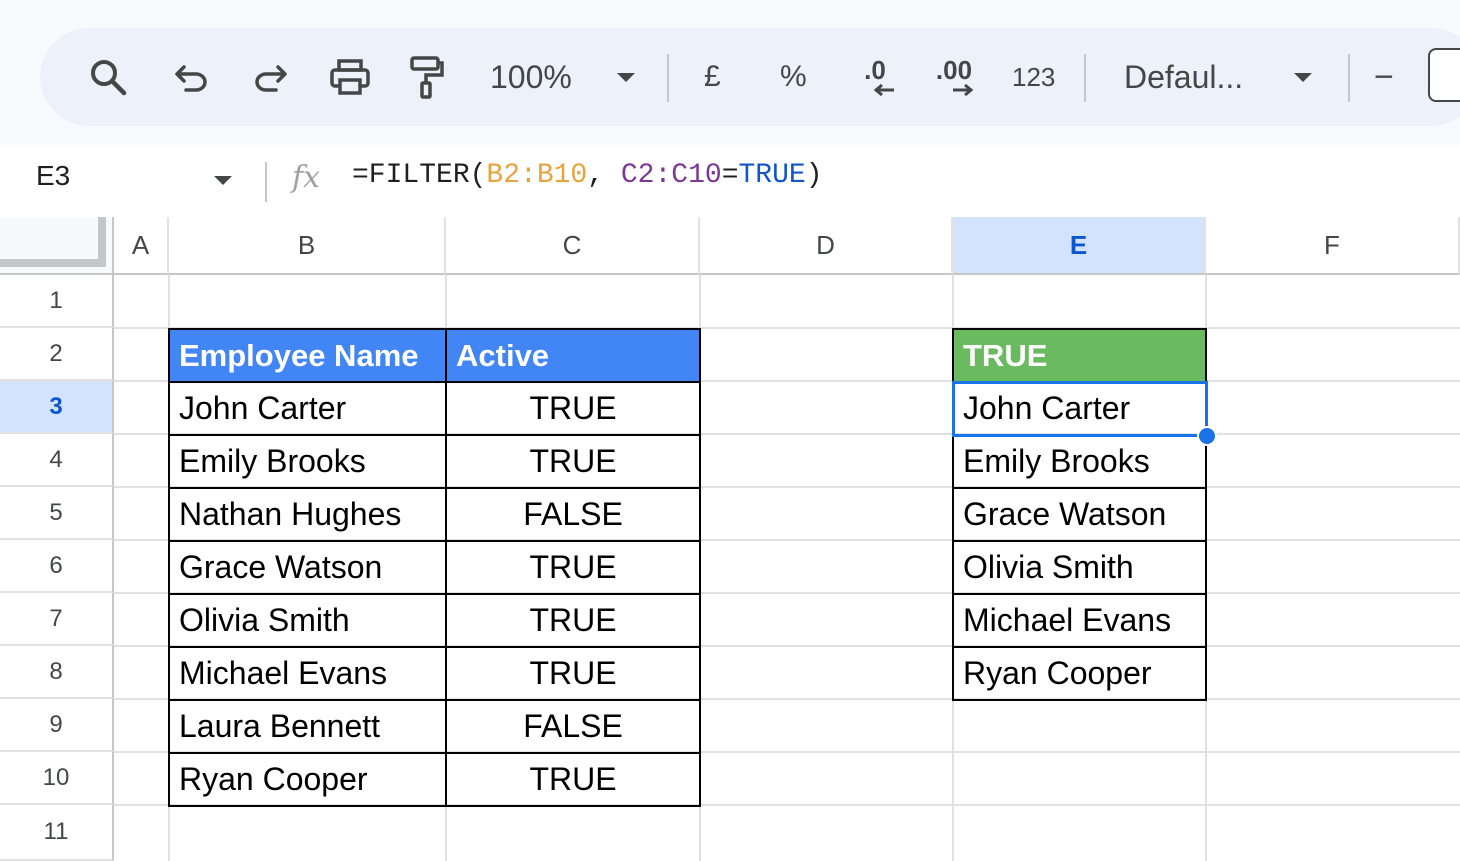  What do you see at coordinates (307, 779) in the screenshot?
I see `table-cell-name: Ryan Cooper` at bounding box center [307, 779].